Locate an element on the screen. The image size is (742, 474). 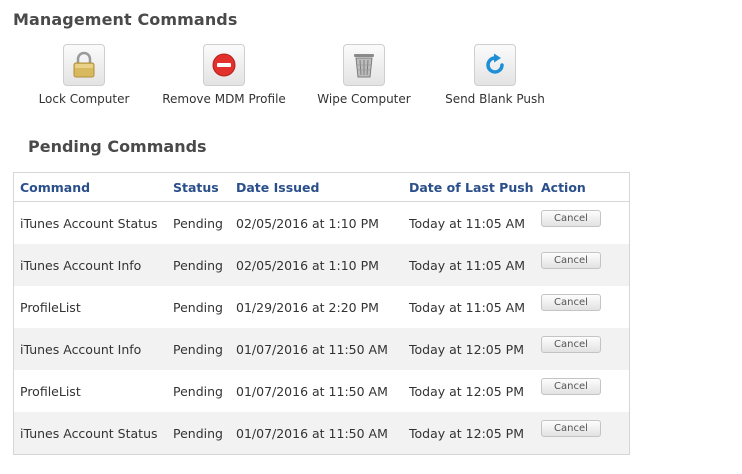
send-blank-push-label: Send Blank Push is located at coordinates (495, 99).